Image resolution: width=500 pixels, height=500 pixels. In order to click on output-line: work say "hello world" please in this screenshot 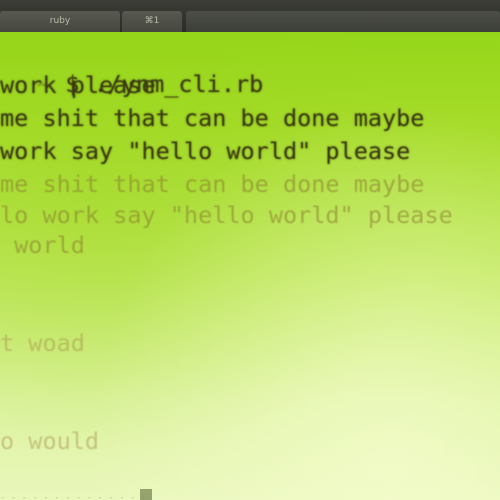, I will do `click(205, 151)`.